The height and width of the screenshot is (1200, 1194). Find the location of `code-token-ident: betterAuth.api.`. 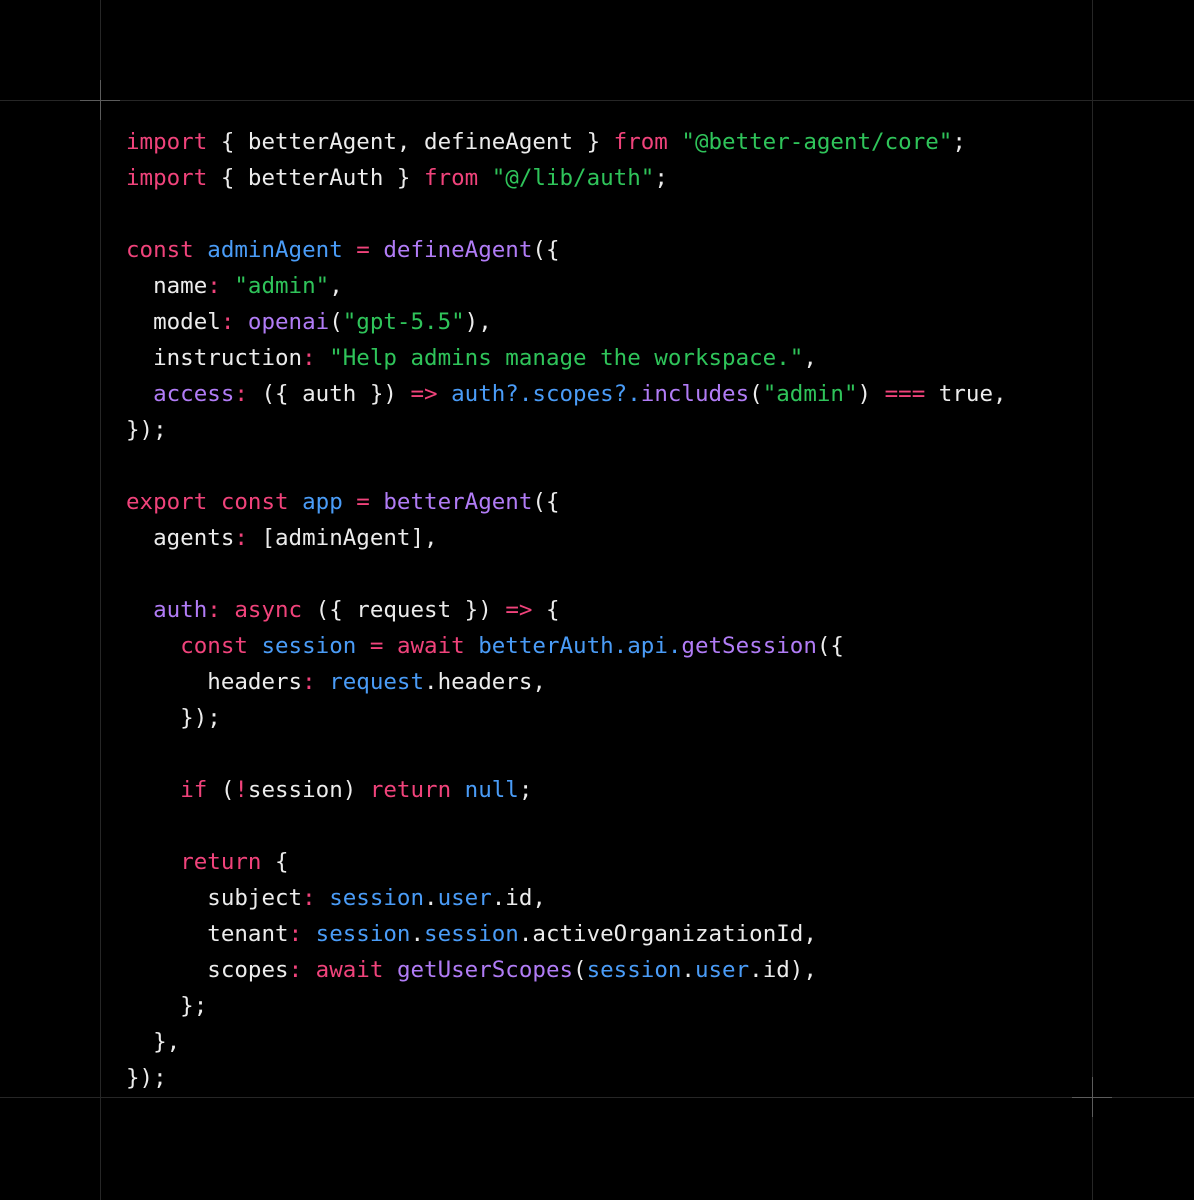

code-token-ident: betterAuth.api. is located at coordinates (580, 646).